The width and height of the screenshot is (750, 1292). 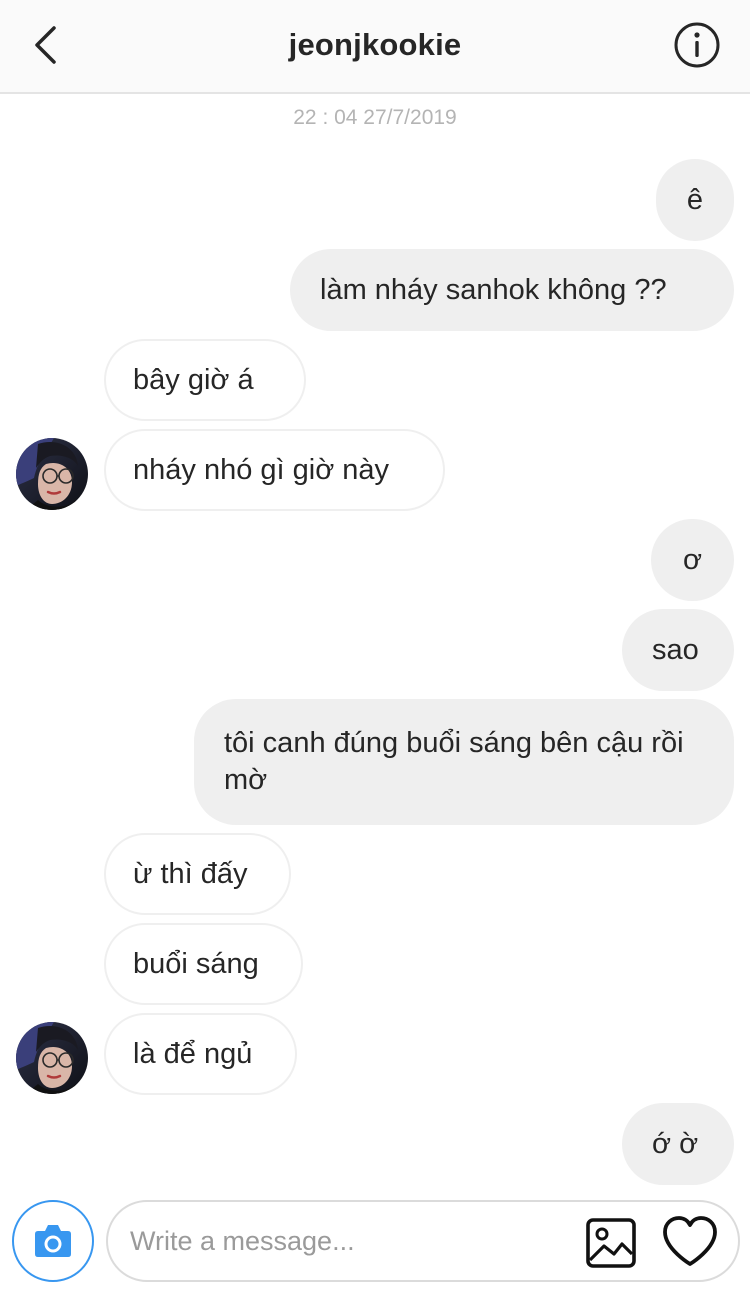 What do you see at coordinates (512, 290) in the screenshot?
I see `message-bubble-outgoing: làm nháy sanhok không ??` at bounding box center [512, 290].